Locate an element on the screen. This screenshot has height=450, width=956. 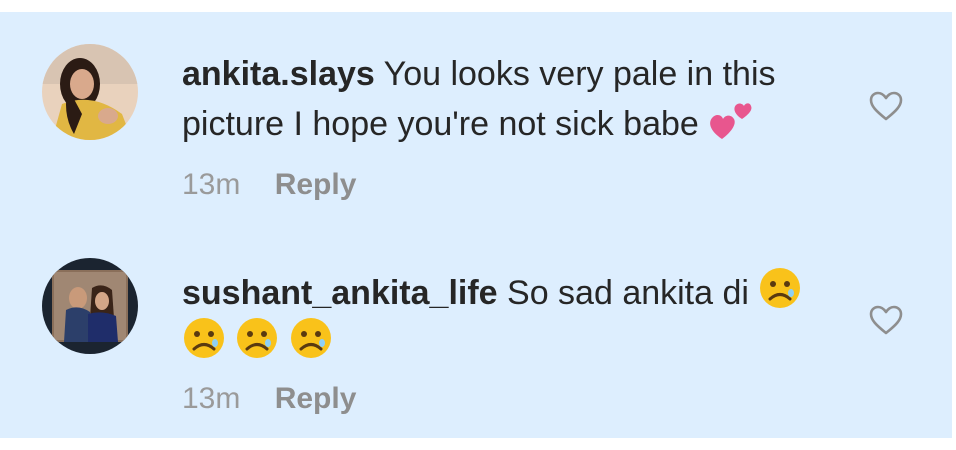
comment-body-line1: So sad ankita di is located at coordinates (628, 293).